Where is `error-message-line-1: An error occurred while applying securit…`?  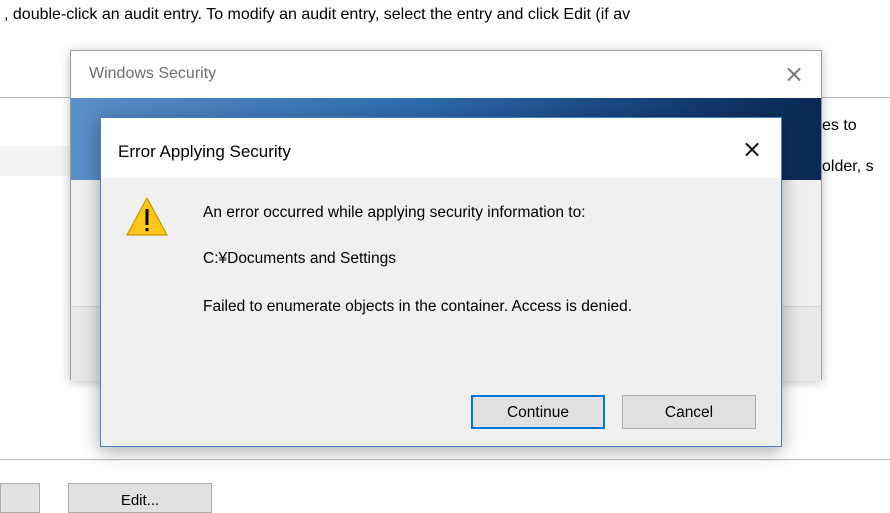
error-message-line-1: An error occurred while applying securit… is located at coordinates (394, 212).